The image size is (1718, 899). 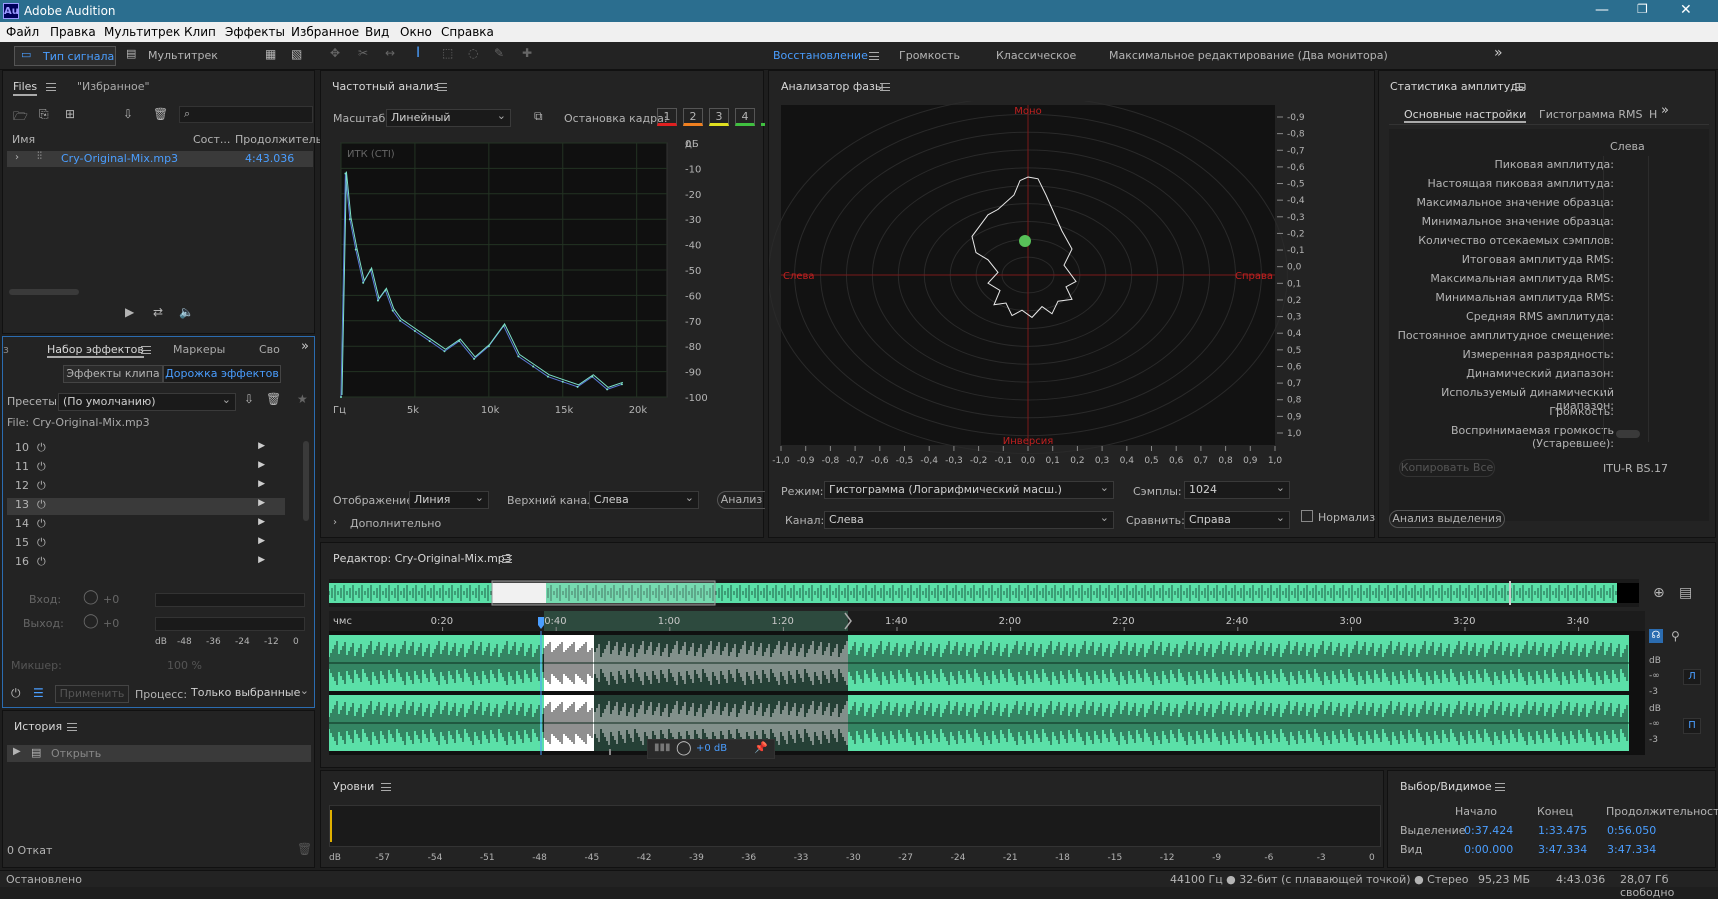 I want to click on menu-view: Вид, so click(x=377, y=32).